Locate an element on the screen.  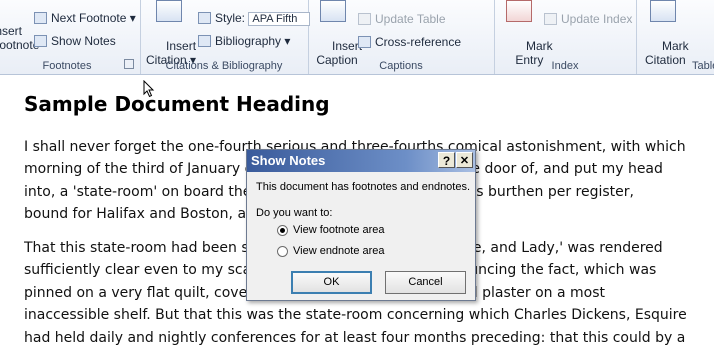
style-dropdown: APA Fifth is located at coordinates (279, 18).